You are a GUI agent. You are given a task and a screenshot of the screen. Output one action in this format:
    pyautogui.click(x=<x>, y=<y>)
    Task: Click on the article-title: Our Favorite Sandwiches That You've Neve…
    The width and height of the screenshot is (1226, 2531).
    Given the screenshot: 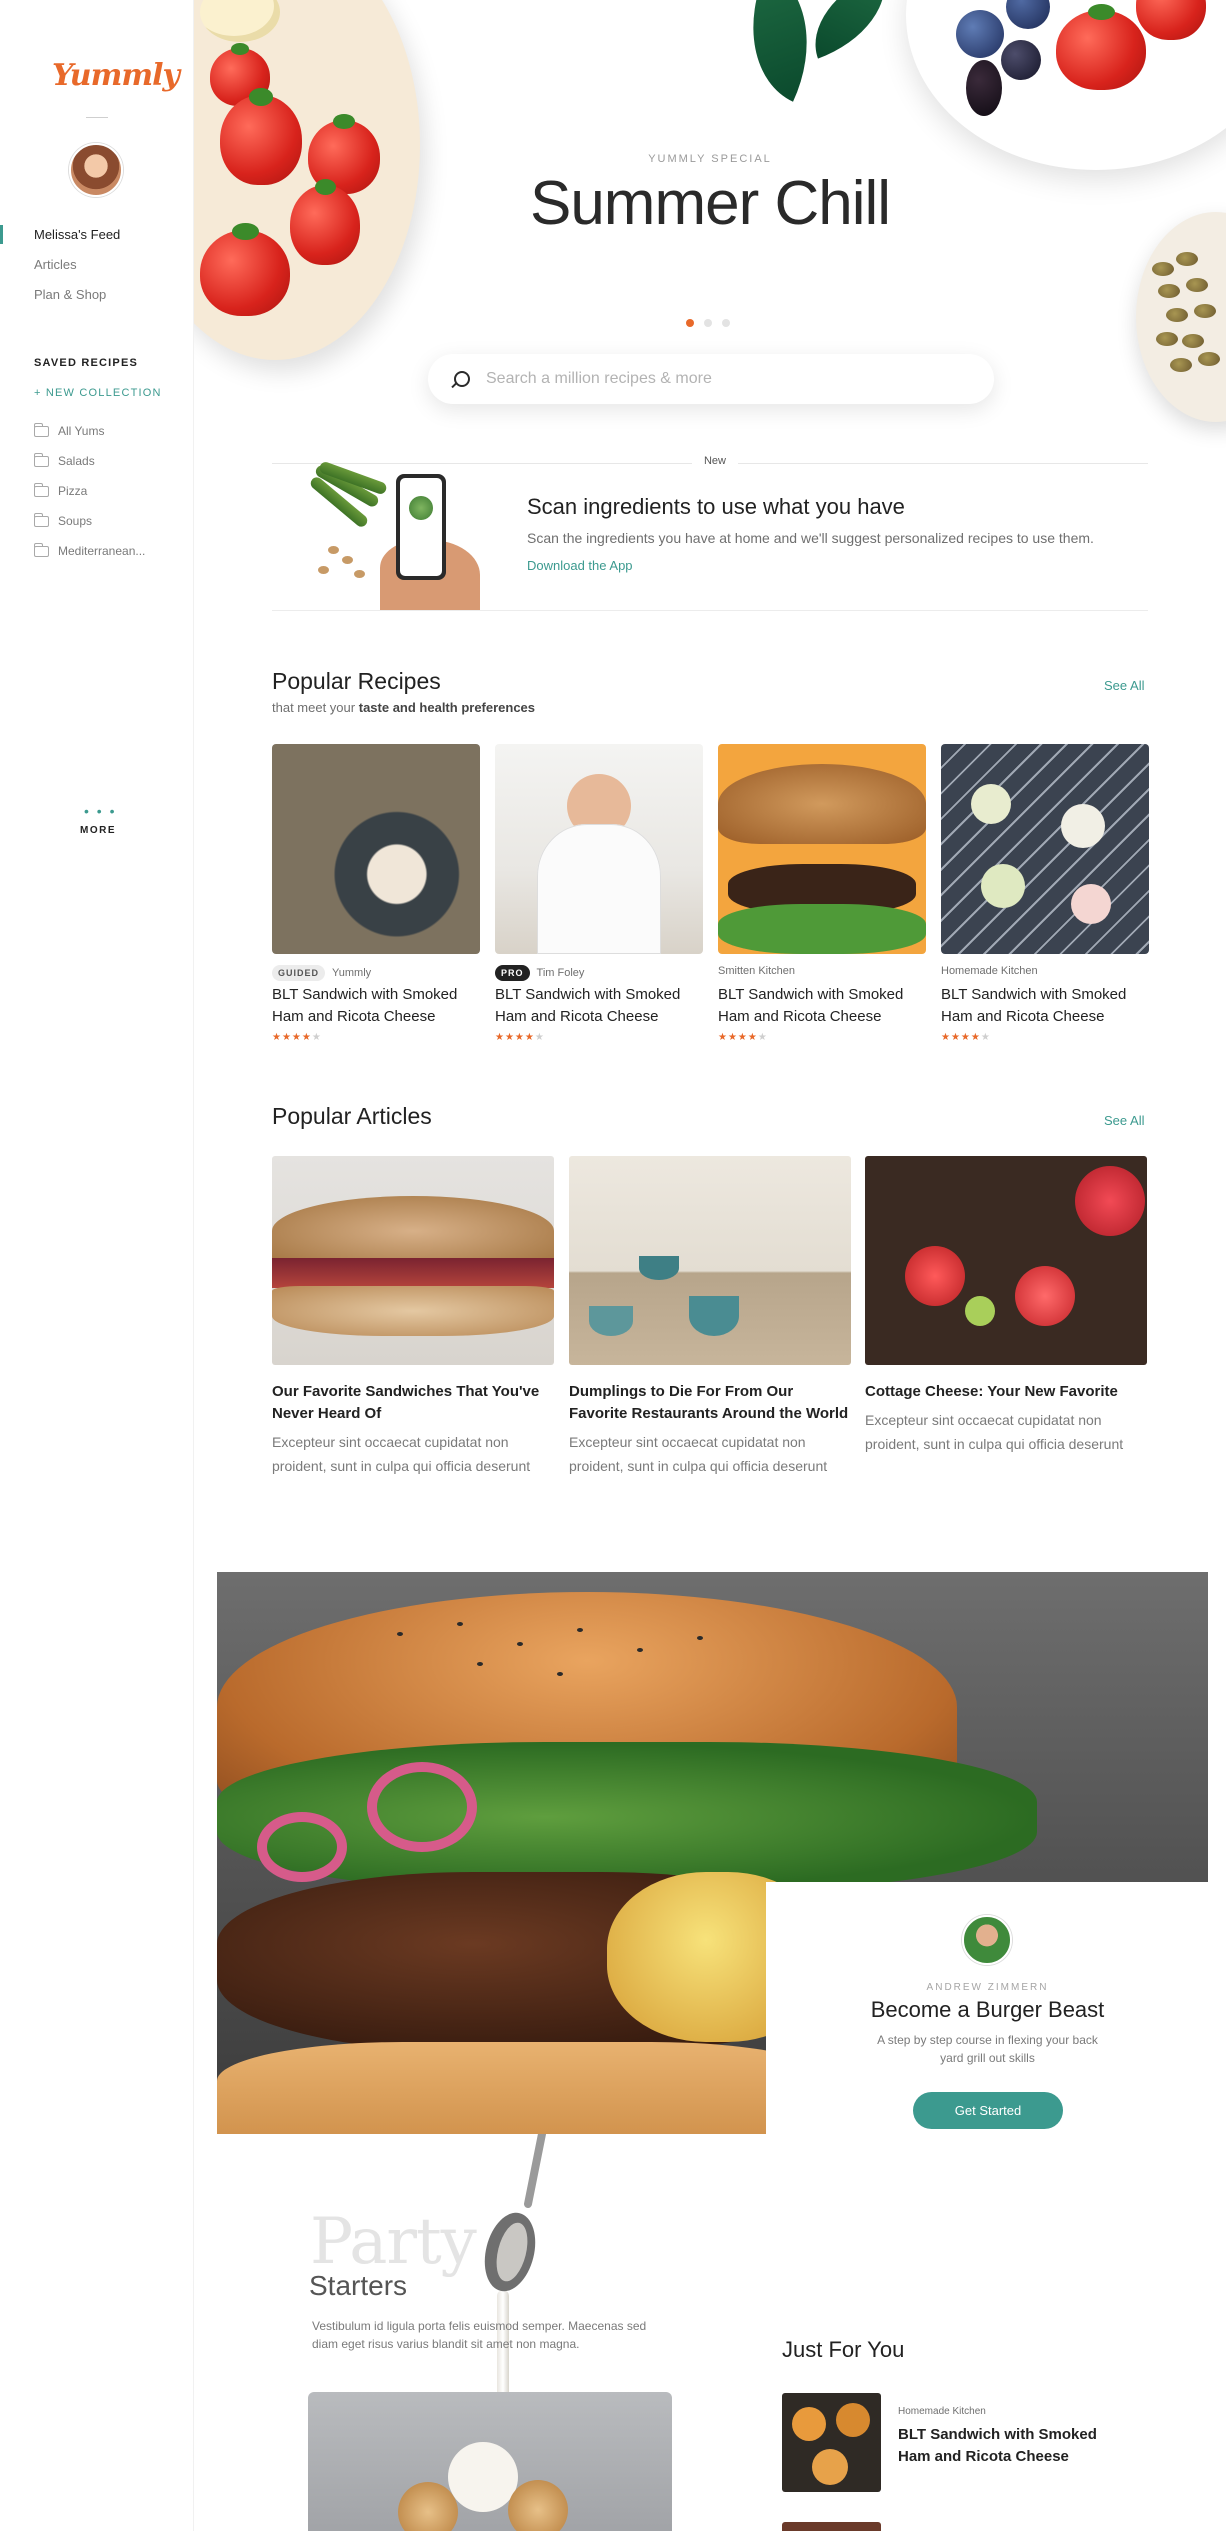 What is the action you would take?
    pyautogui.click(x=414, y=1403)
    